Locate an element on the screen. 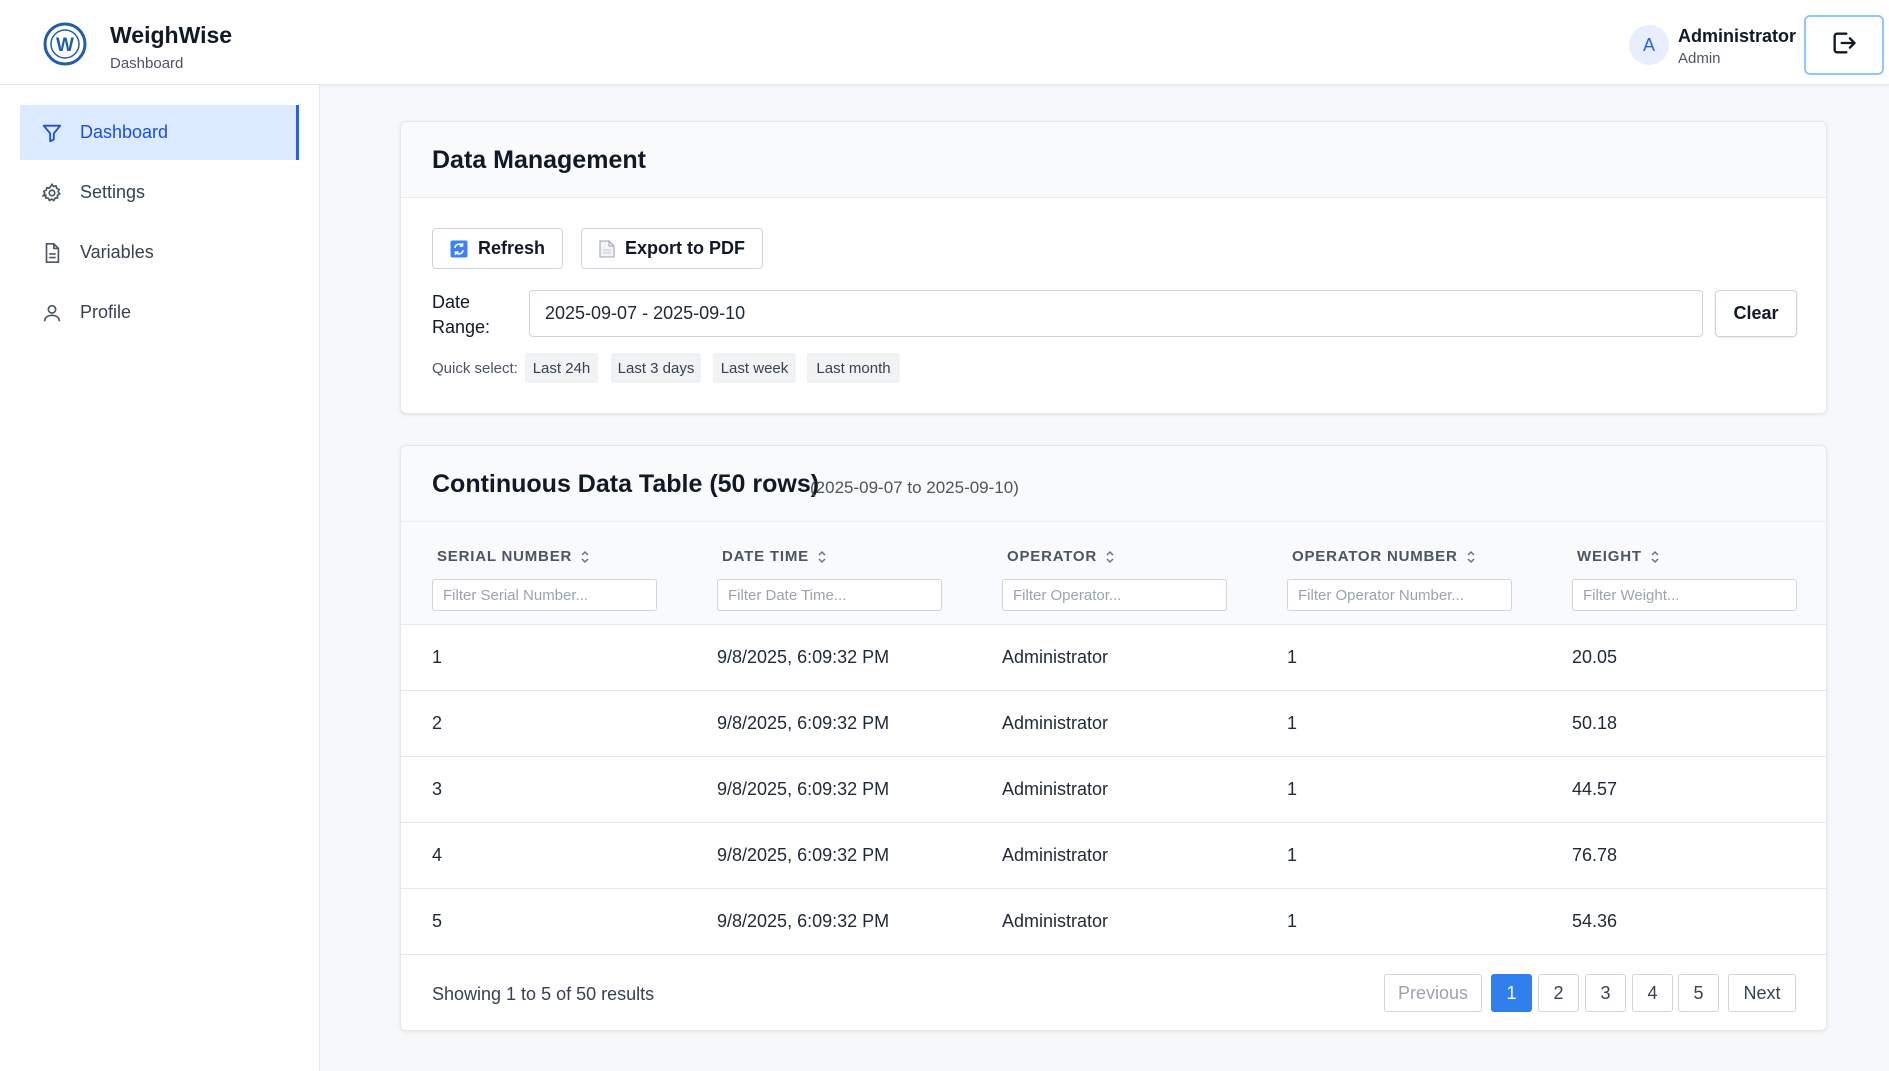 The height and width of the screenshot is (1071, 1889). logout-icon is located at coordinates (1844, 45).